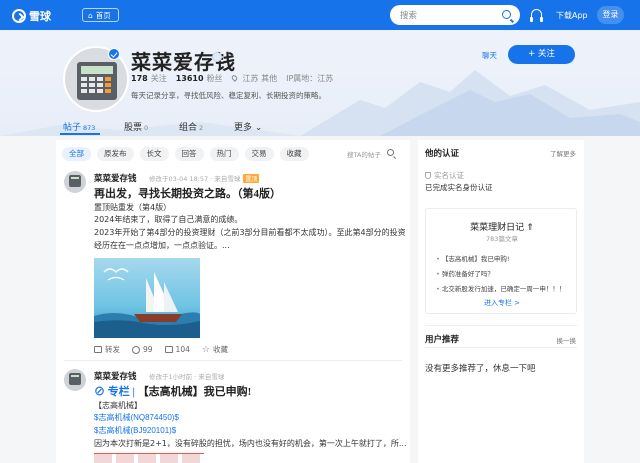 The height and width of the screenshot is (463, 640). Describe the element at coordinates (154, 154) in the screenshot. I see `filter-long: 长文` at that location.